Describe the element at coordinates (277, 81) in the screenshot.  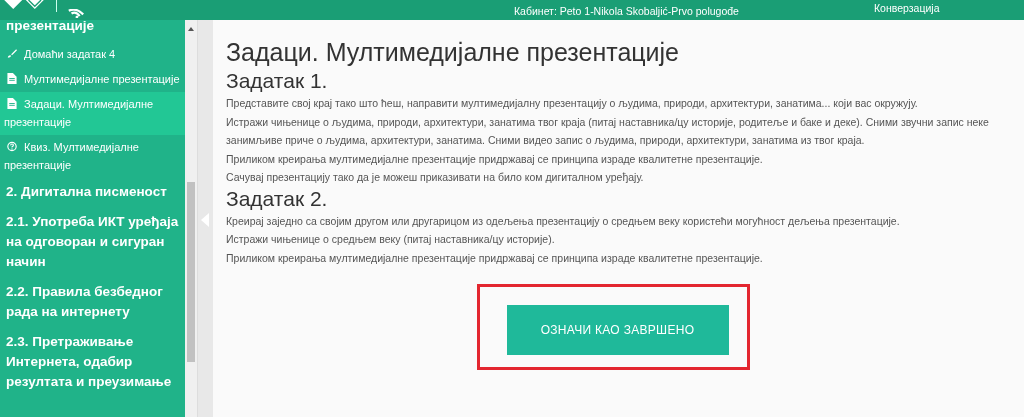
I see `task-heading: Задатак 1.` at that location.